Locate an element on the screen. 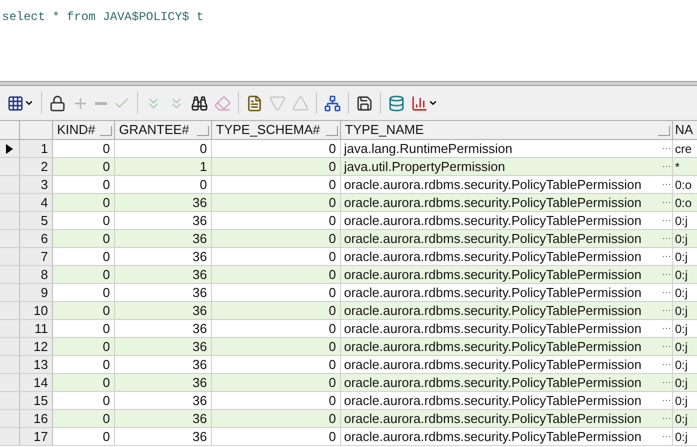  bar-chart-icon is located at coordinates (419, 103).